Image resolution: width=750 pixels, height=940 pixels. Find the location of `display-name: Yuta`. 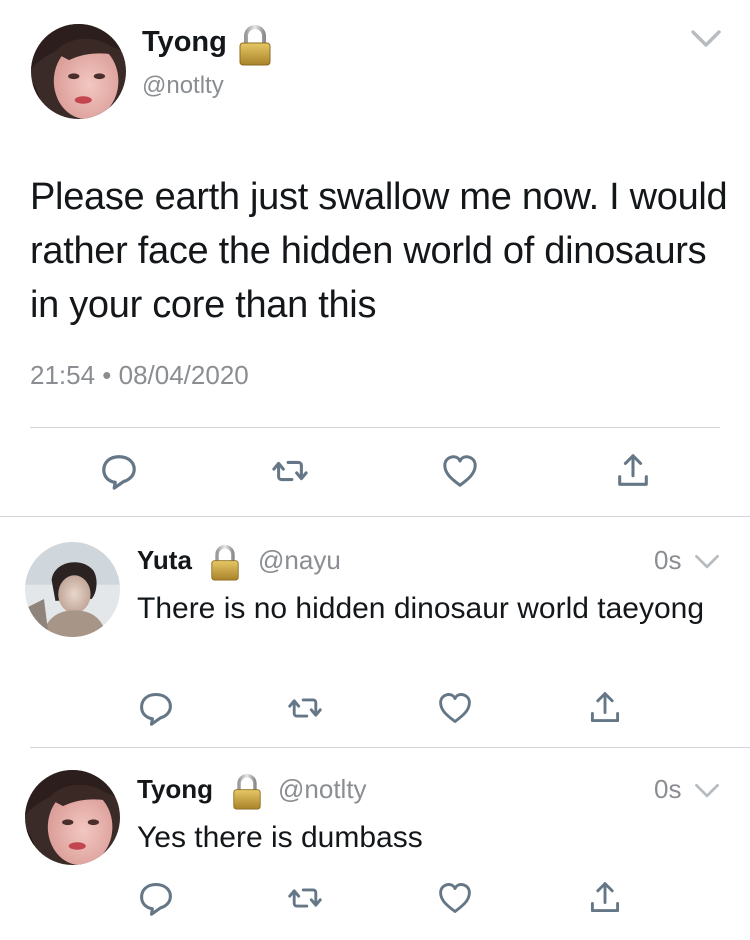

display-name: Yuta is located at coordinates (164, 560).